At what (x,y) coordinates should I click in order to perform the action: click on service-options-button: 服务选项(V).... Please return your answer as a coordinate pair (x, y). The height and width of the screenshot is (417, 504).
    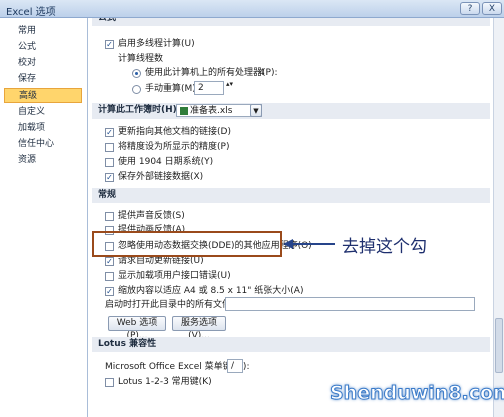
    Looking at the image, I should click on (199, 328).